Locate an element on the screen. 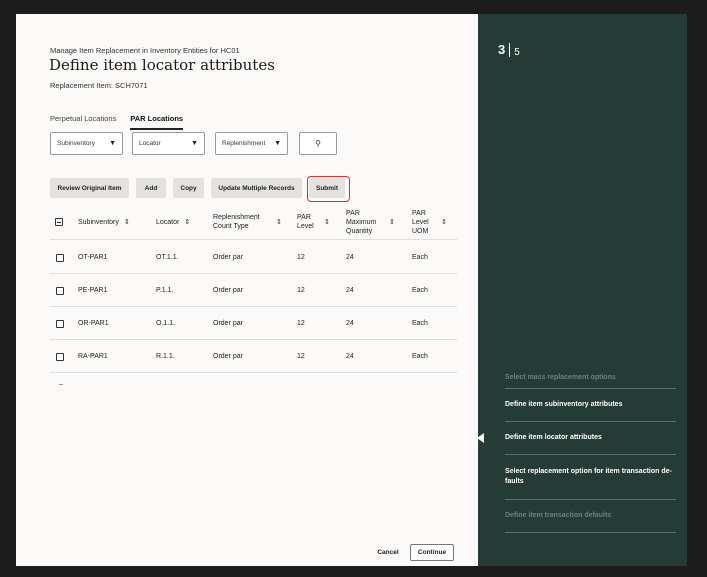  step-item-locator-attributes: Define item locator attributes is located at coordinates (582, 438).